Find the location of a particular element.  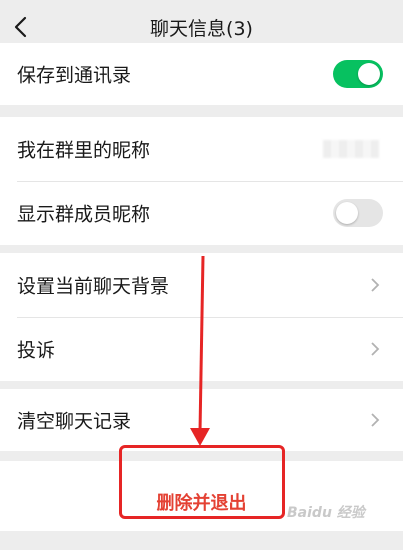

my-group-nickname-label: 我在群里的昵称 is located at coordinates (84, 150).